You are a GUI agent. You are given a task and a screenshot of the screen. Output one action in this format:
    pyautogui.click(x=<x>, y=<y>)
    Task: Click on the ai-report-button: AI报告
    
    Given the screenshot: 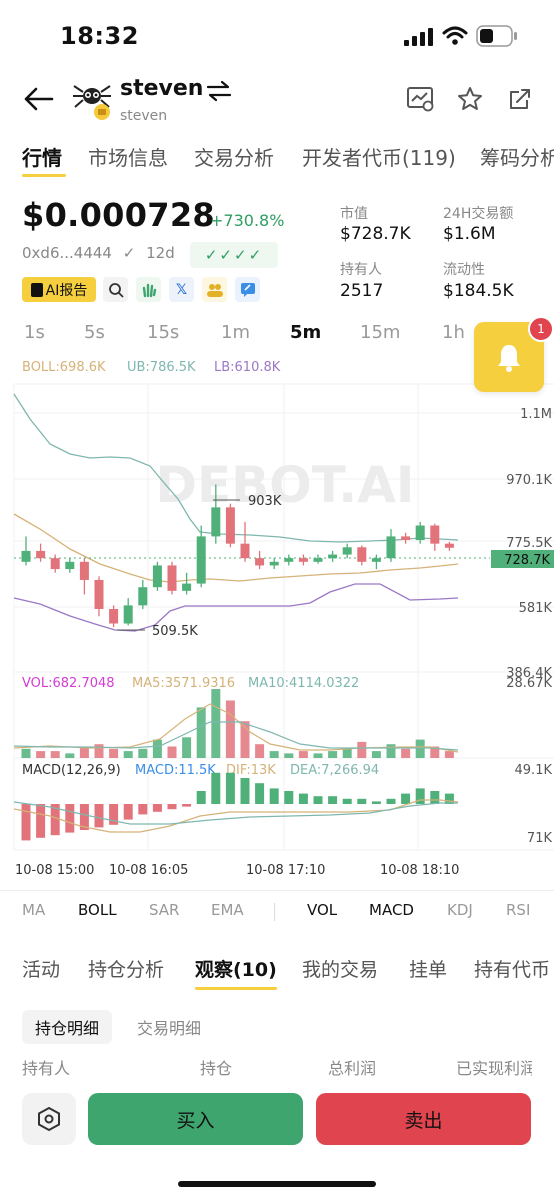 What is the action you would take?
    pyautogui.click(x=59, y=289)
    